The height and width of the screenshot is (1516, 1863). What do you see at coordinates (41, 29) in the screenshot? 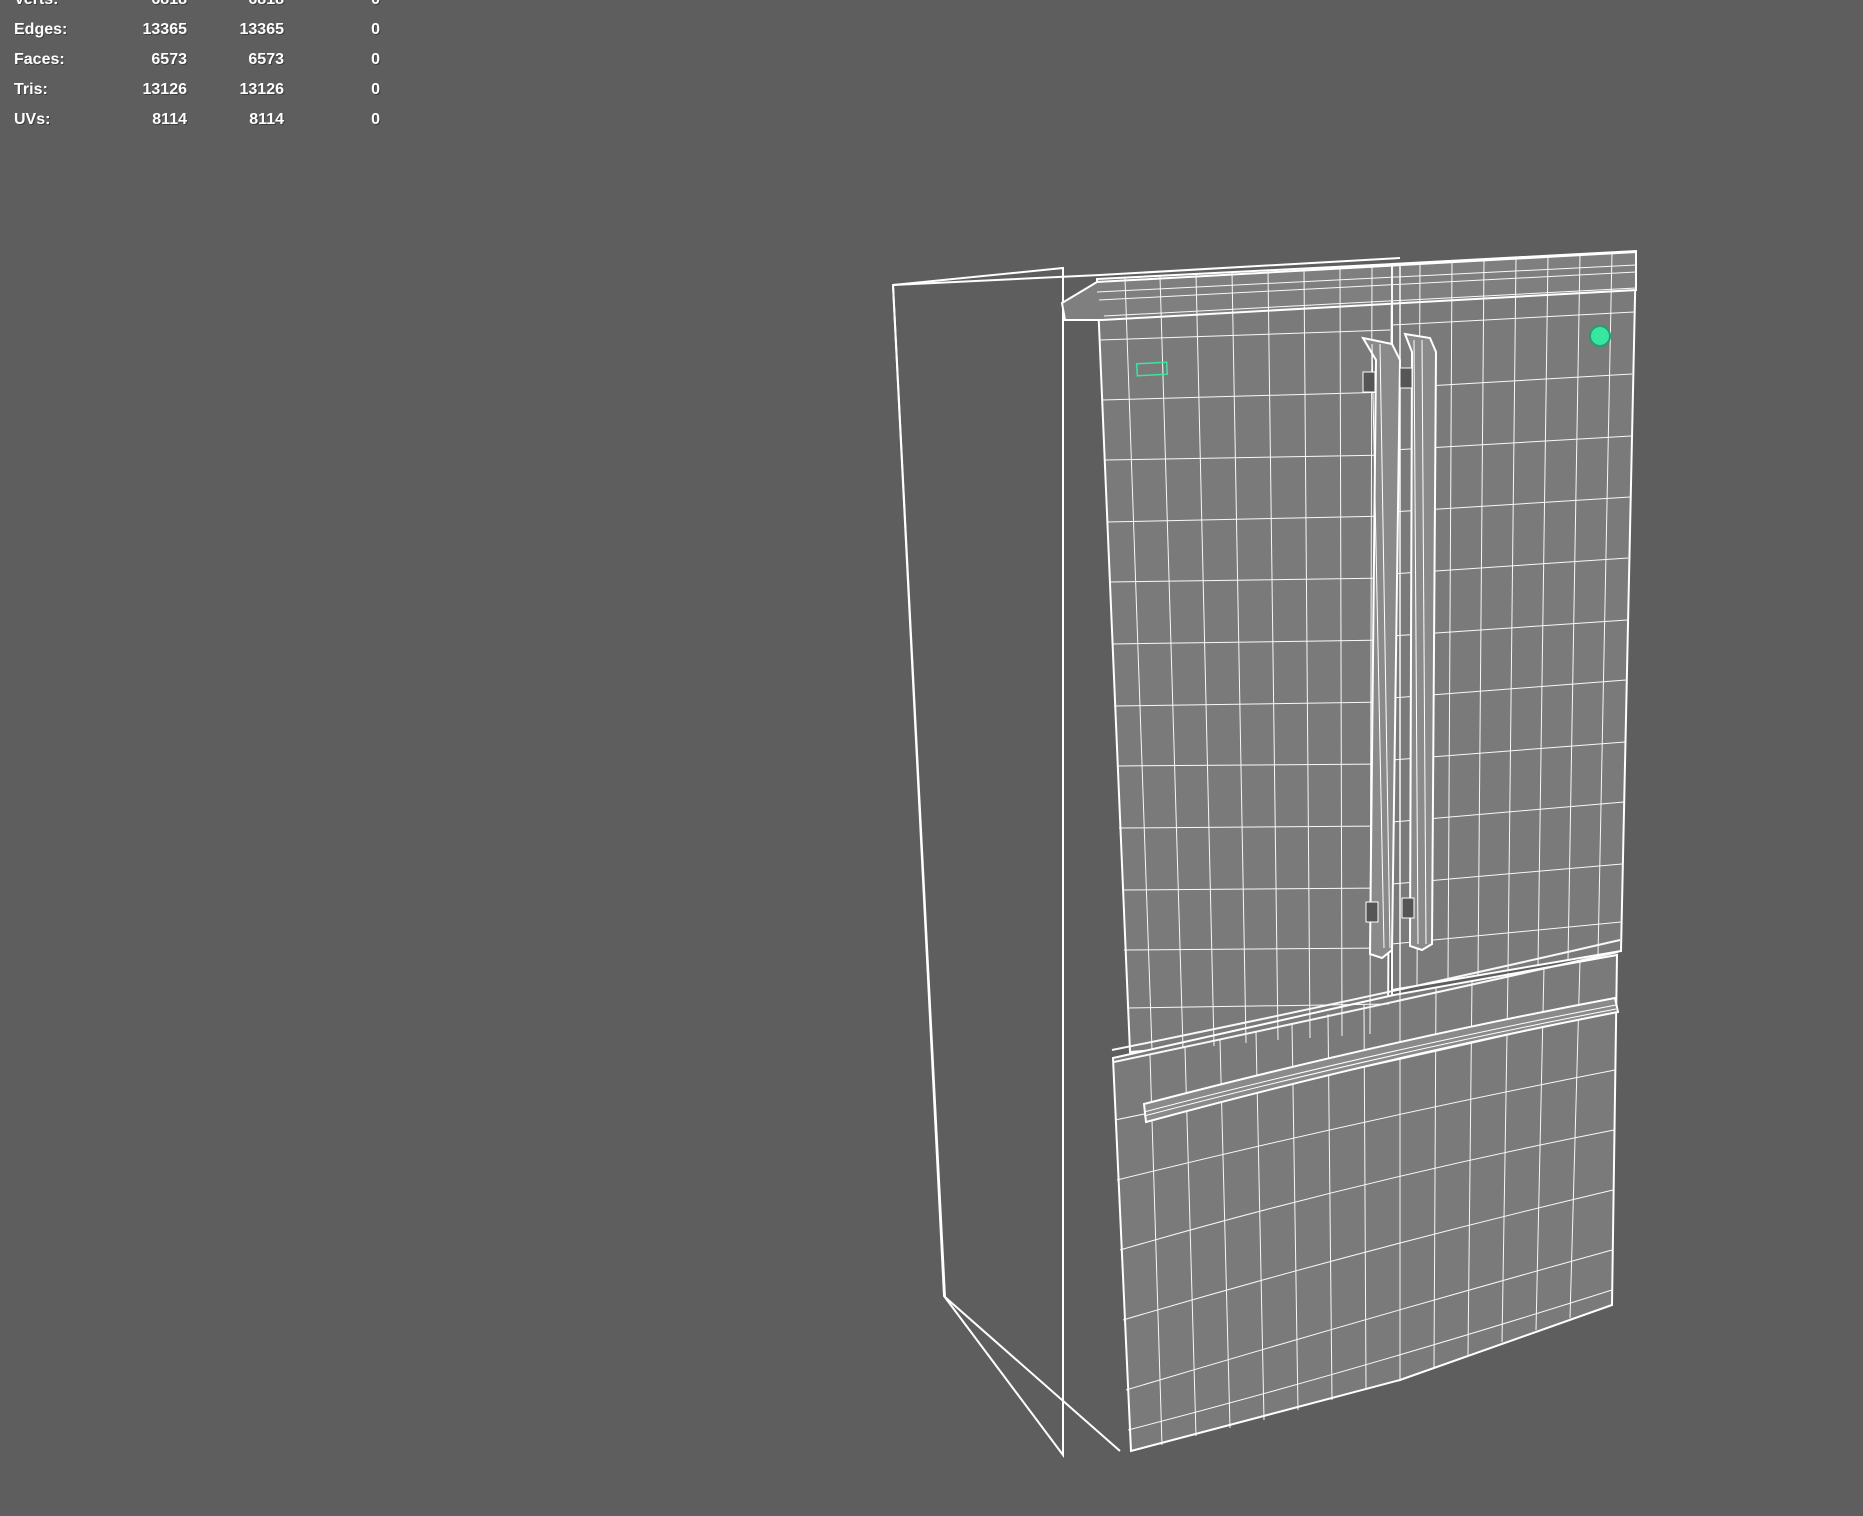
I see `hud-label: Edges:` at bounding box center [41, 29].